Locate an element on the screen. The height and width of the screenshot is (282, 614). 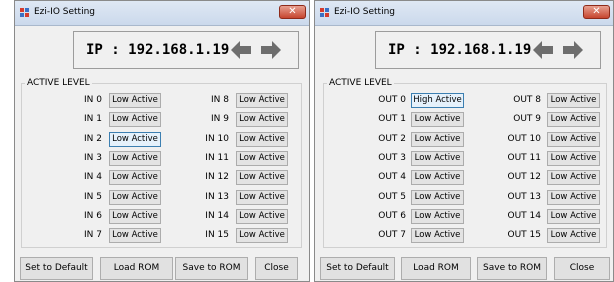
channel-label: OUT 4 is located at coordinates (392, 177).